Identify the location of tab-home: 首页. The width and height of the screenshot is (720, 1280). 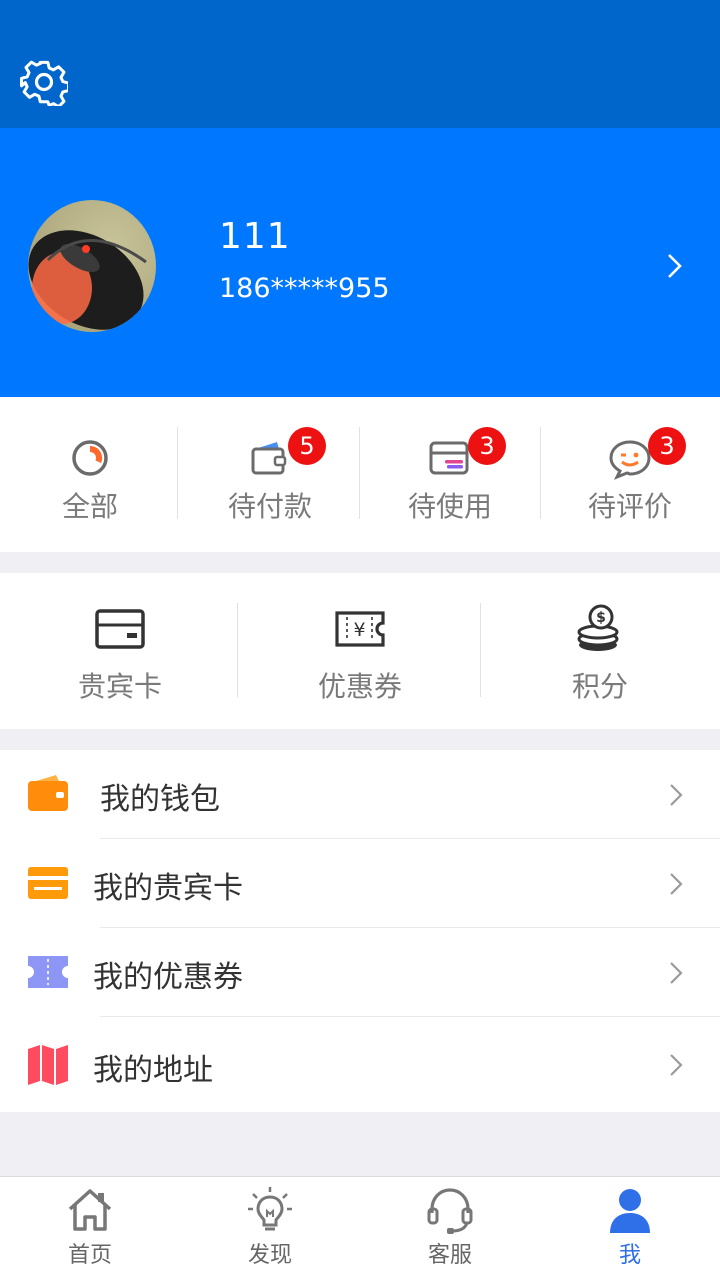
(90, 1228).